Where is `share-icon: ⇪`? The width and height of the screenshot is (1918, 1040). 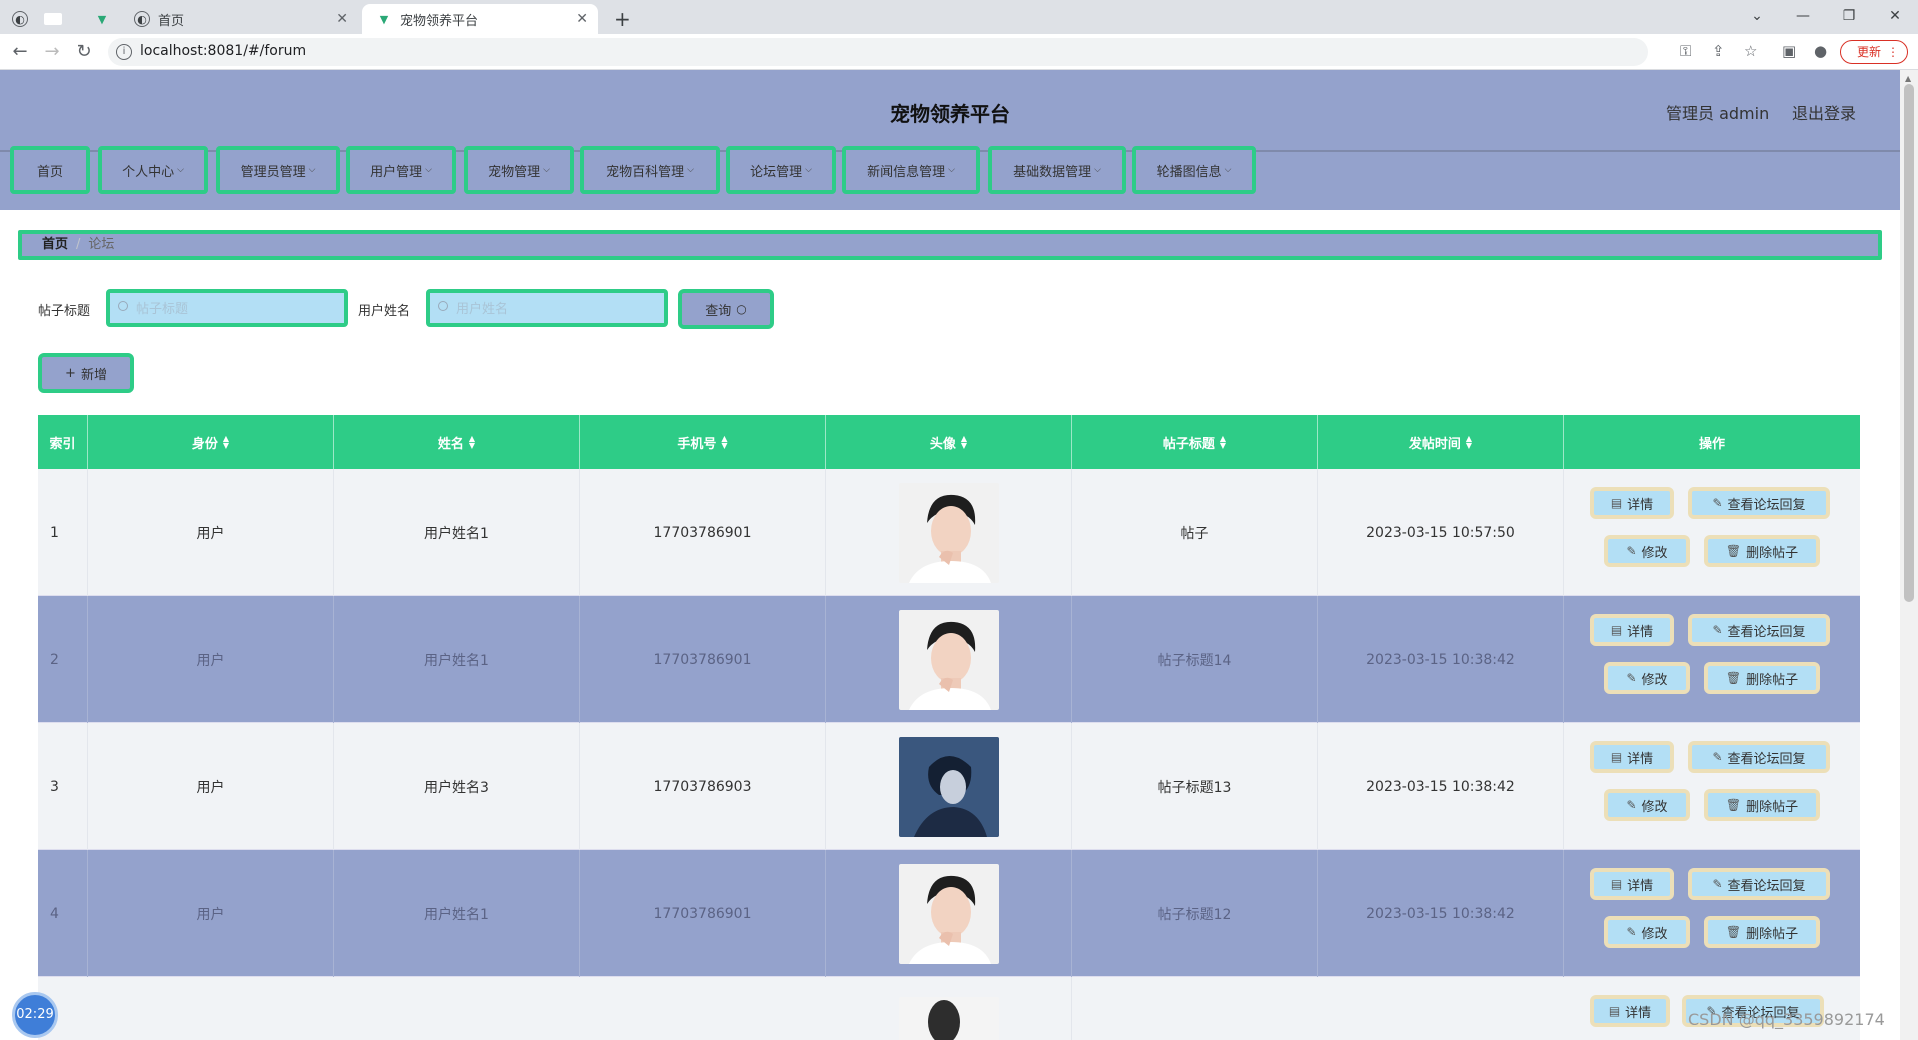 share-icon: ⇪ is located at coordinates (1718, 51).